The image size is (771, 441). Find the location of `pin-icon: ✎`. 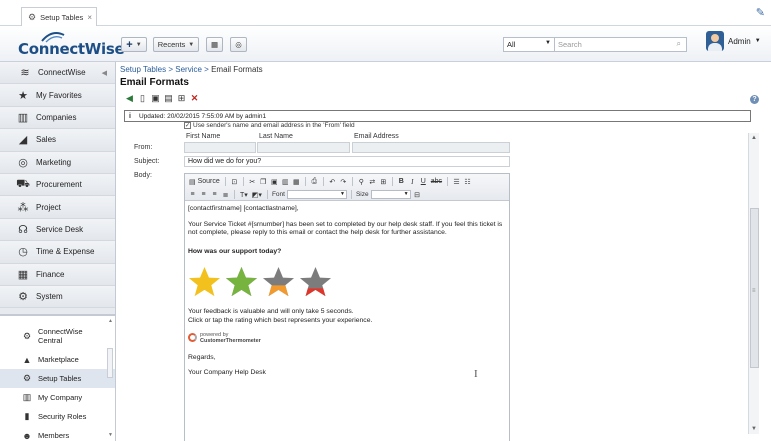

pin-icon: ✎ is located at coordinates (760, 12).